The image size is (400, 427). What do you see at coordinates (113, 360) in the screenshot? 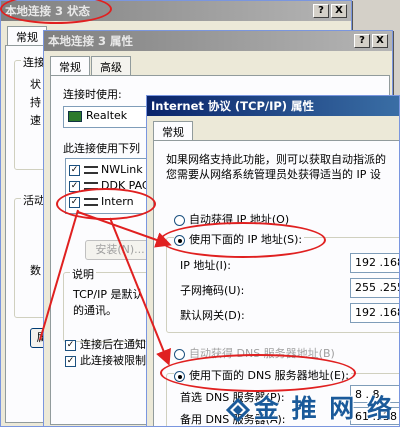
I see `limited-label: 此连接被限制` at bounding box center [113, 360].